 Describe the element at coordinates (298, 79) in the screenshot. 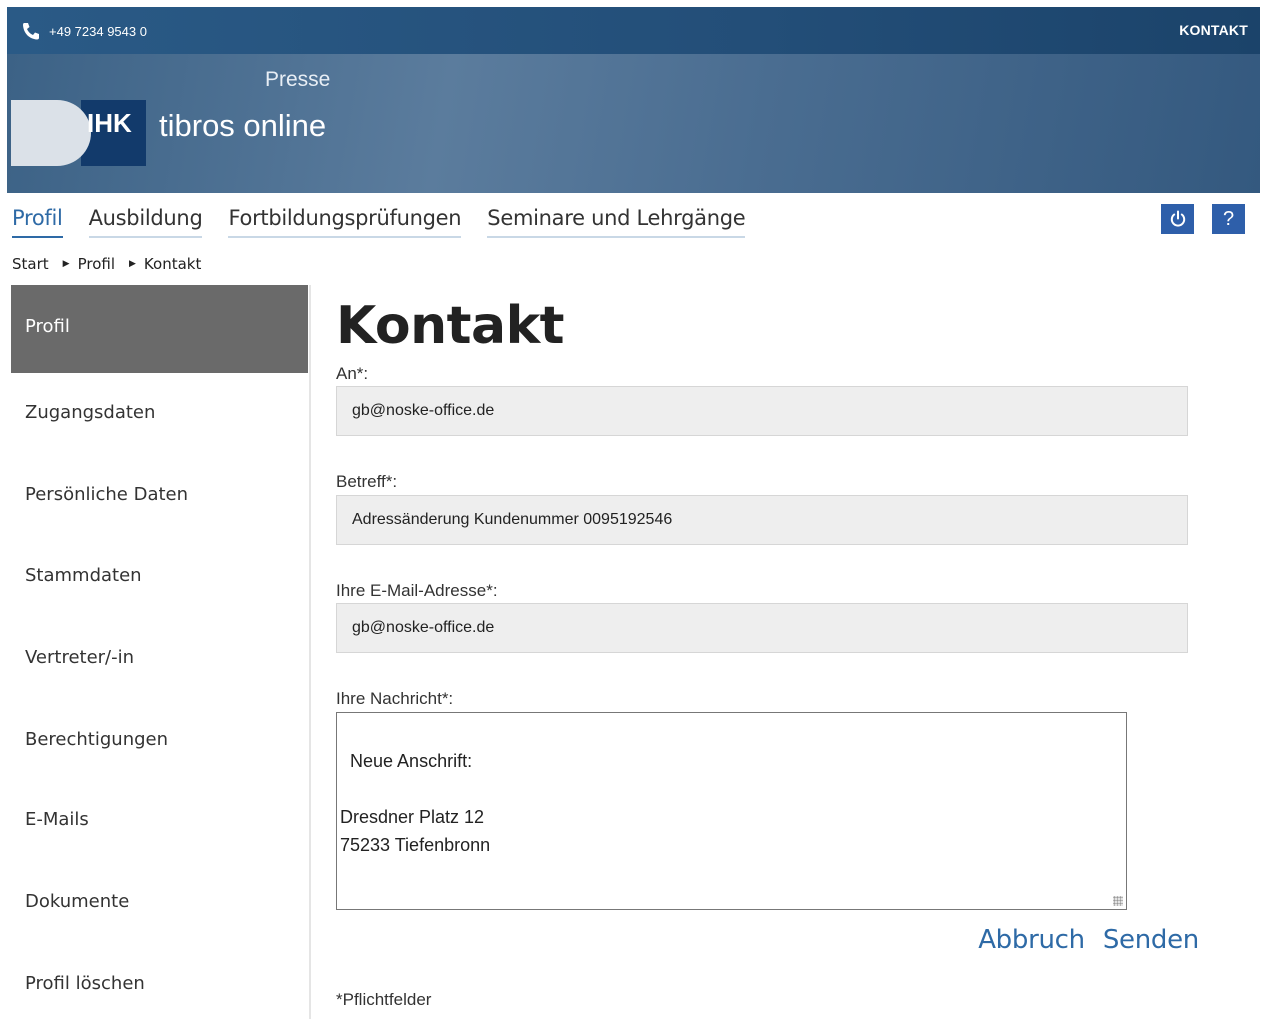

I see `presse-label: Presse` at that location.